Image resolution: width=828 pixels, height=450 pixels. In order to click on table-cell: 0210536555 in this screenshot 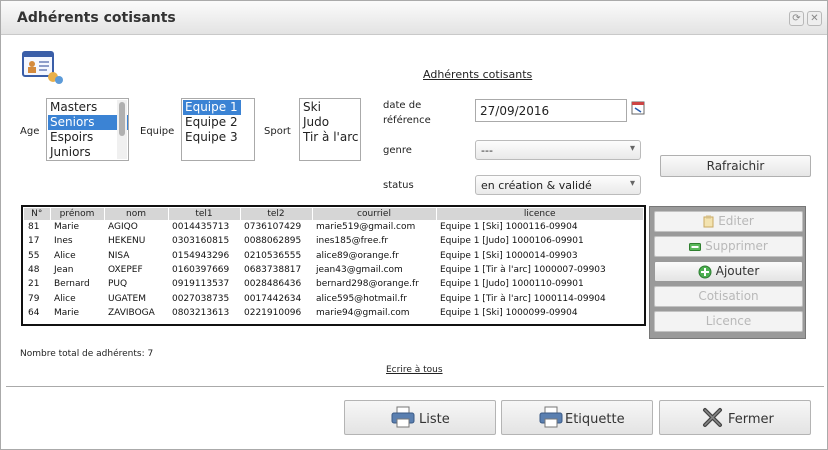, I will do `click(273, 255)`.